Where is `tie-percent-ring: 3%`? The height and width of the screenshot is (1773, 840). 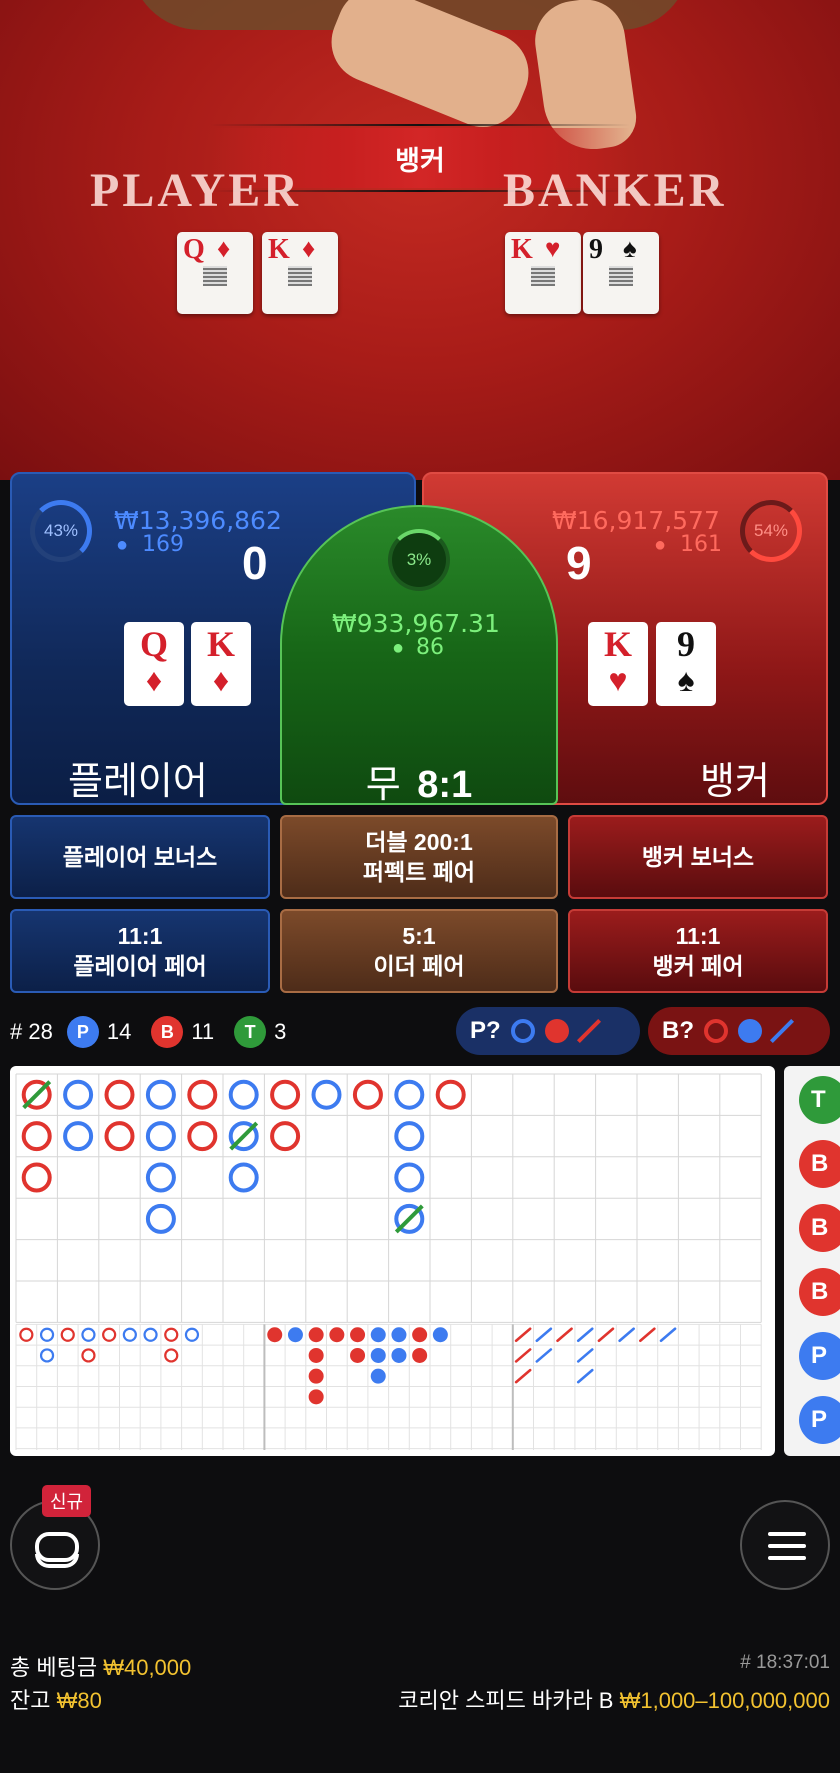 tie-percent-ring: 3% is located at coordinates (419, 560).